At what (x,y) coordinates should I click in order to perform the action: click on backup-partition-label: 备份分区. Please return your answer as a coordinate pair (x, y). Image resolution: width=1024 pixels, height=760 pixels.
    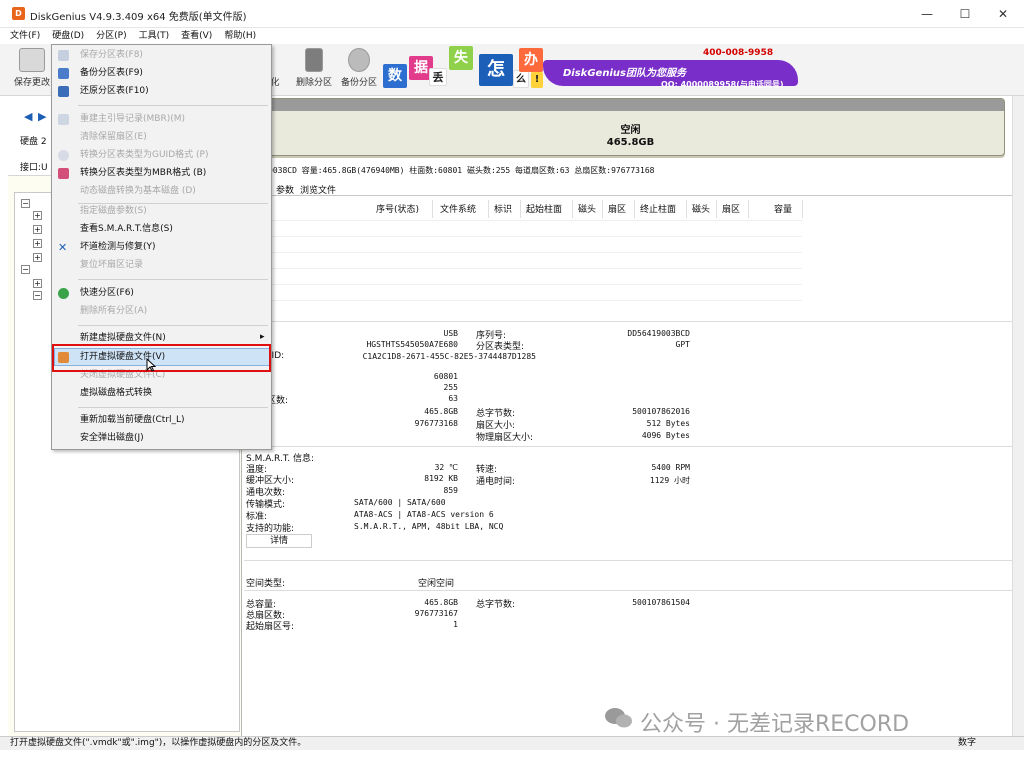
    Looking at the image, I should click on (358, 83).